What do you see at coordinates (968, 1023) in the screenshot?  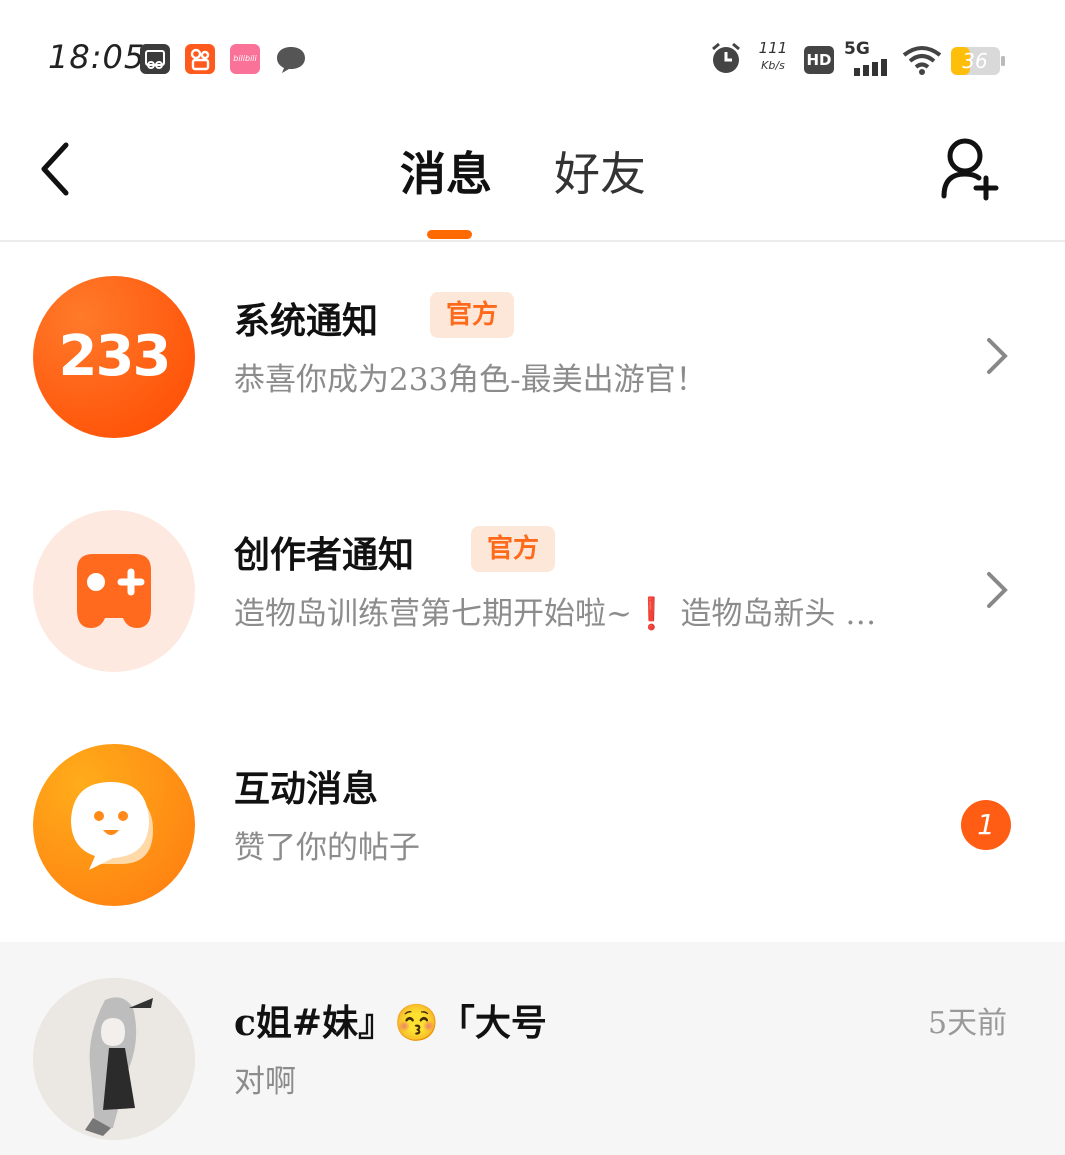 I see `chat-time: 5天前` at bounding box center [968, 1023].